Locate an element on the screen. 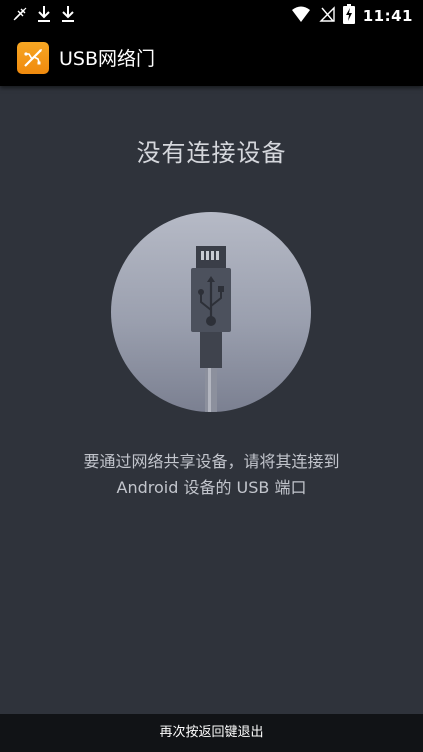  usb-cable-icon is located at coordinates (211, 329).